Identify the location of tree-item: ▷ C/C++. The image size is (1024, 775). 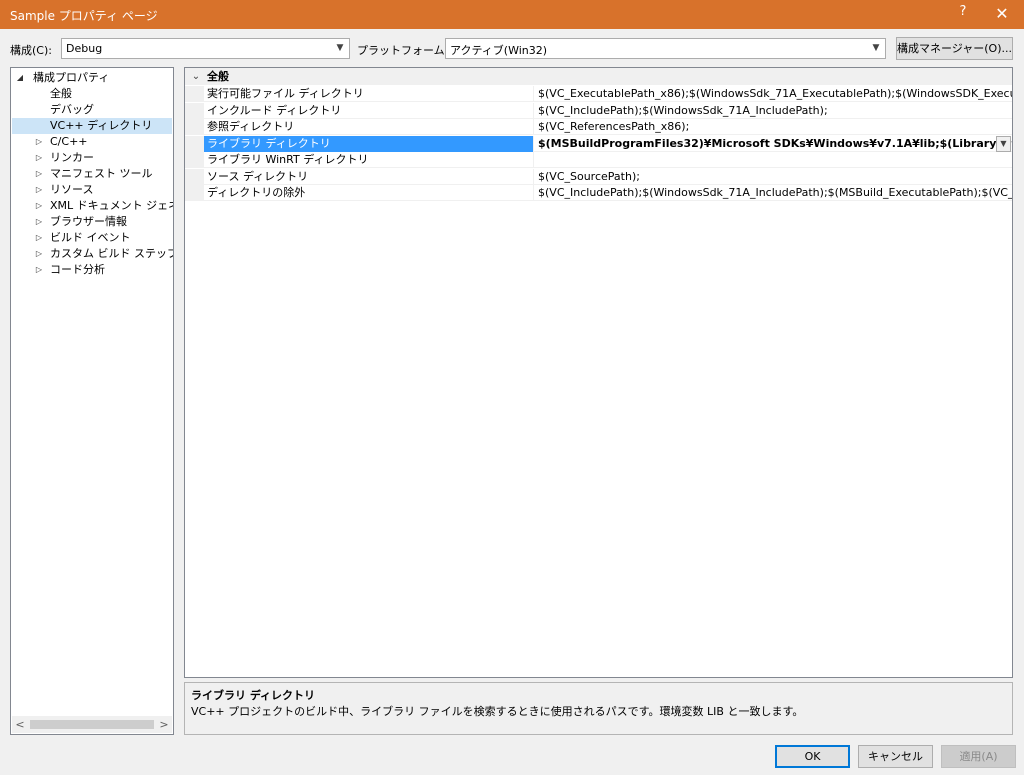
(92, 142).